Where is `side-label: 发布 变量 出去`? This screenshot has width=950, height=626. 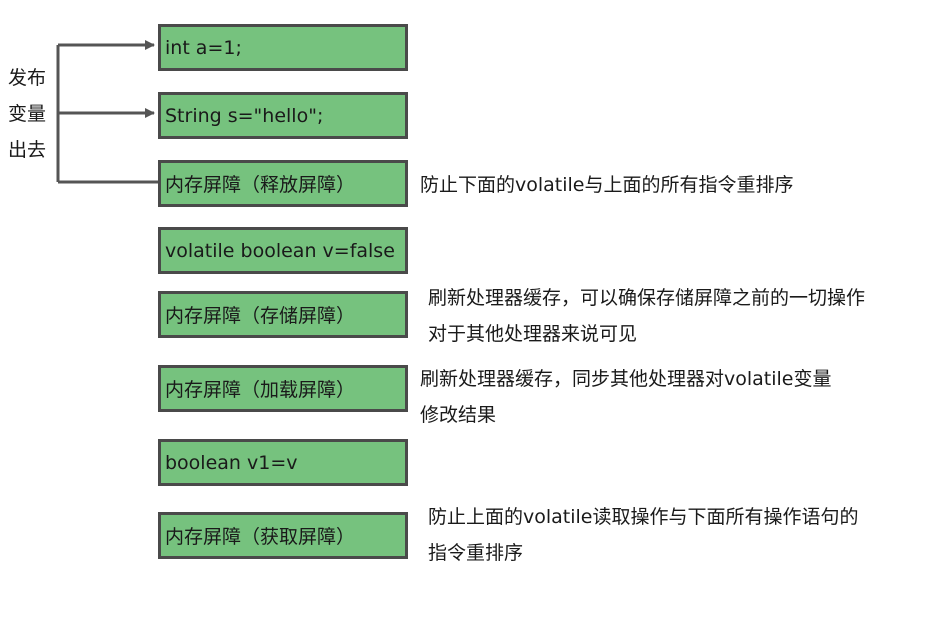
side-label: 发布 变量 出去 is located at coordinates (30, 114).